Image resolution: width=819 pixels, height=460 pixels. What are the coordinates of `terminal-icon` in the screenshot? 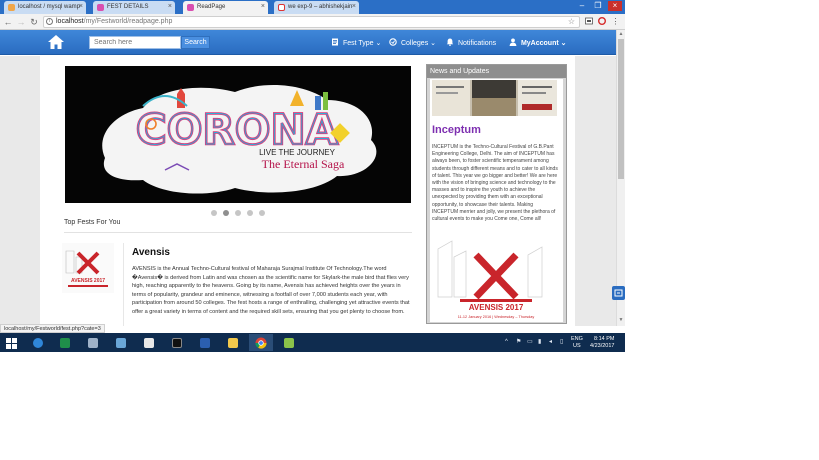 It's located at (177, 343).